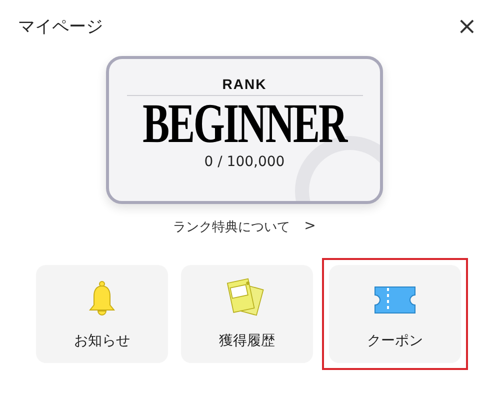 The height and width of the screenshot is (408, 489). Describe the element at coordinates (395, 314) in the screenshot. I see `menu-tile: クーポン` at that location.